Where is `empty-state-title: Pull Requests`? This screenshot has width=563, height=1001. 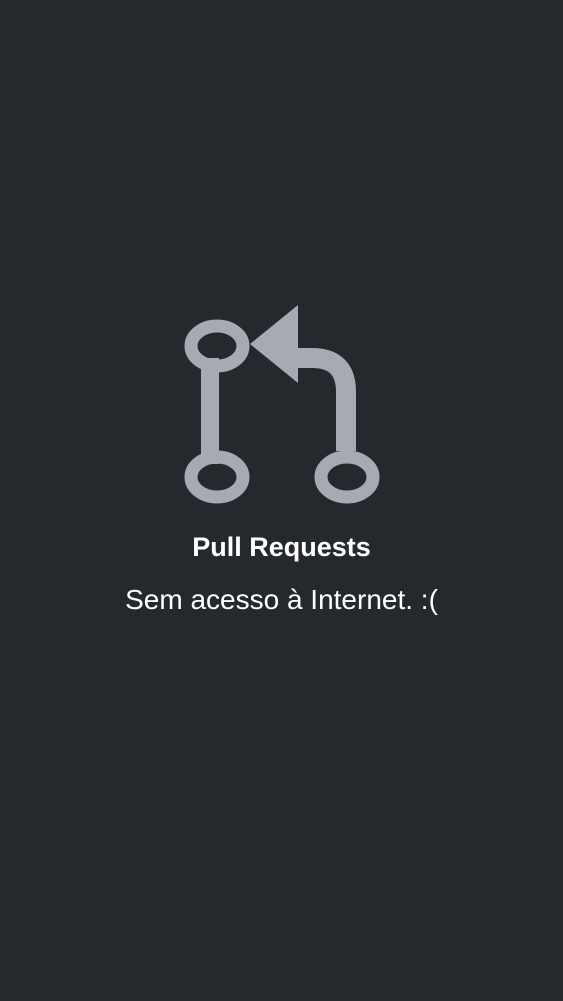
empty-state-title: Pull Requests is located at coordinates (281, 547).